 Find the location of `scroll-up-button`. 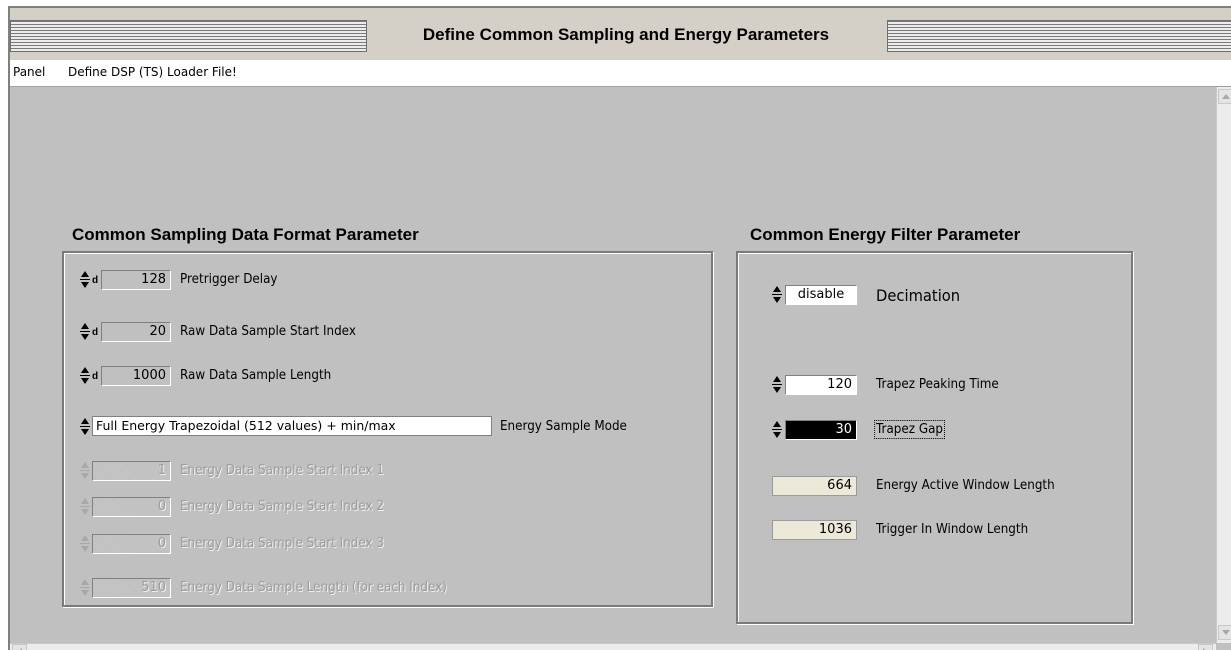

scroll-up-button is located at coordinates (1224, 96).